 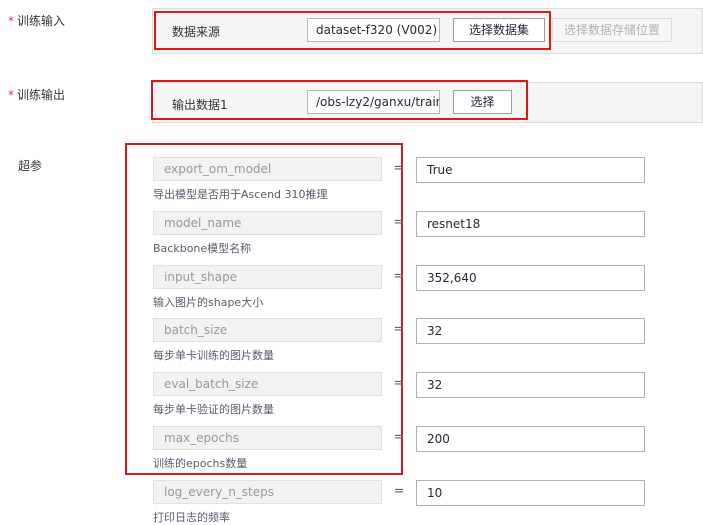 What do you see at coordinates (530, 224) in the screenshot?
I see `param-value-input: resnet18` at bounding box center [530, 224].